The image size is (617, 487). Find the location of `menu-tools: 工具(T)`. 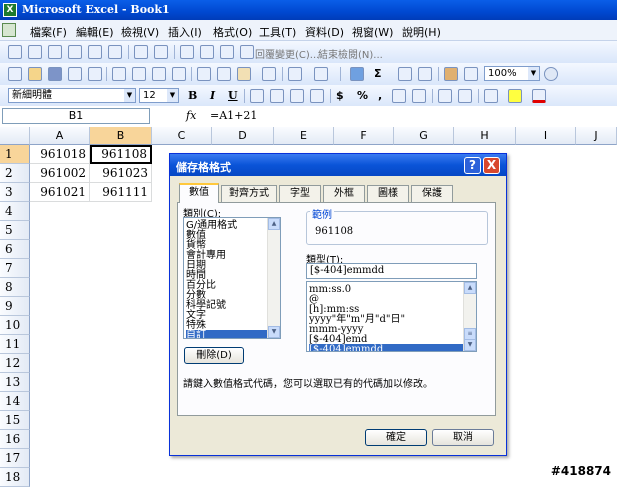

menu-tools: 工具(T) is located at coordinates (277, 32).